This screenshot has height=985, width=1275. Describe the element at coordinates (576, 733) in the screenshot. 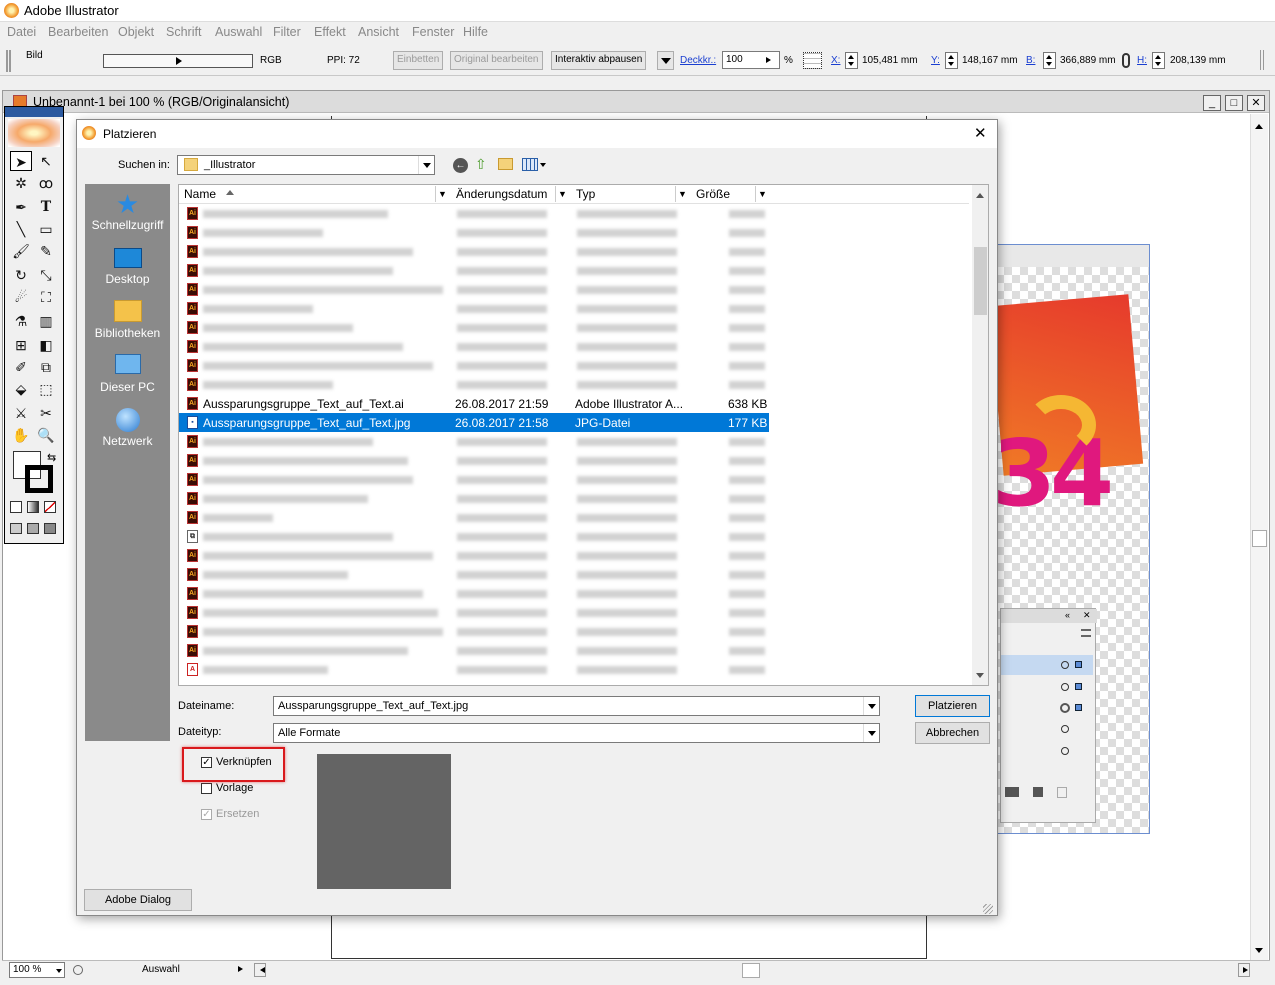

I see `filetype-select: Alle Formate` at that location.